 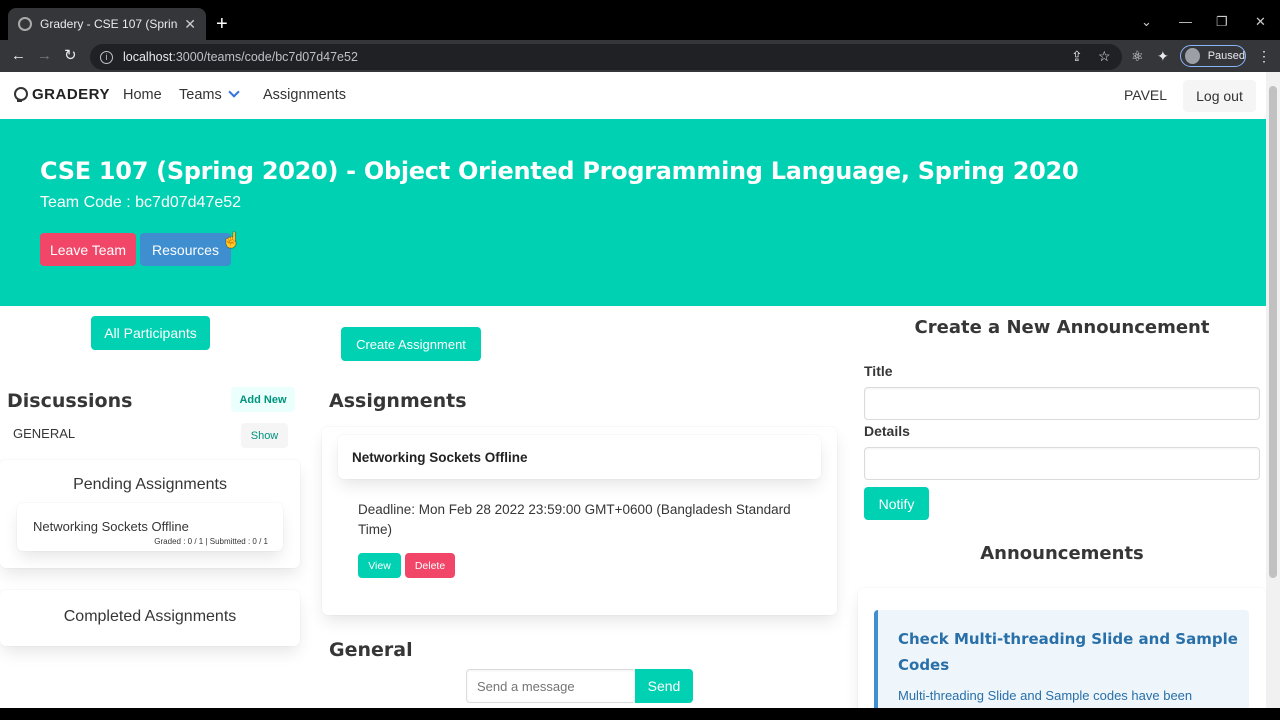 I want to click on completed-assignments-title: Completed Assignments, so click(x=150, y=616).